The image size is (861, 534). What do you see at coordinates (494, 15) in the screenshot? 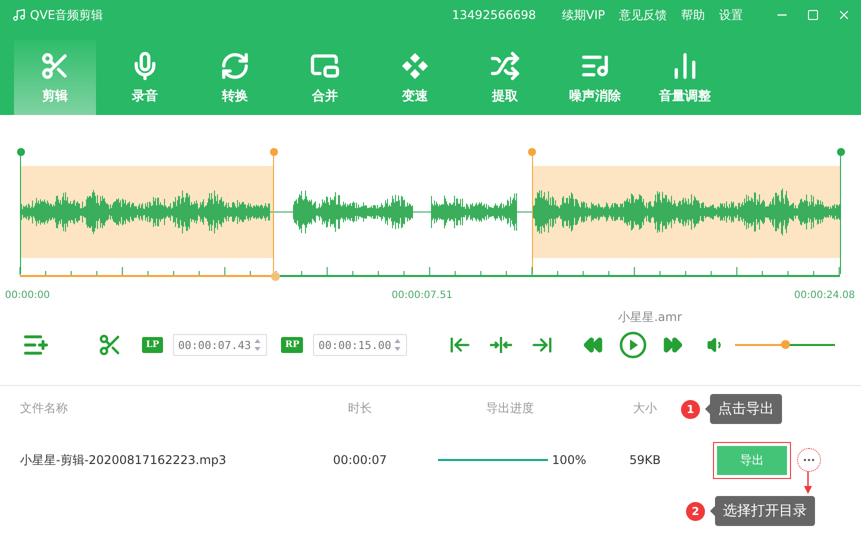
I see `account-number: 13492566698` at bounding box center [494, 15].